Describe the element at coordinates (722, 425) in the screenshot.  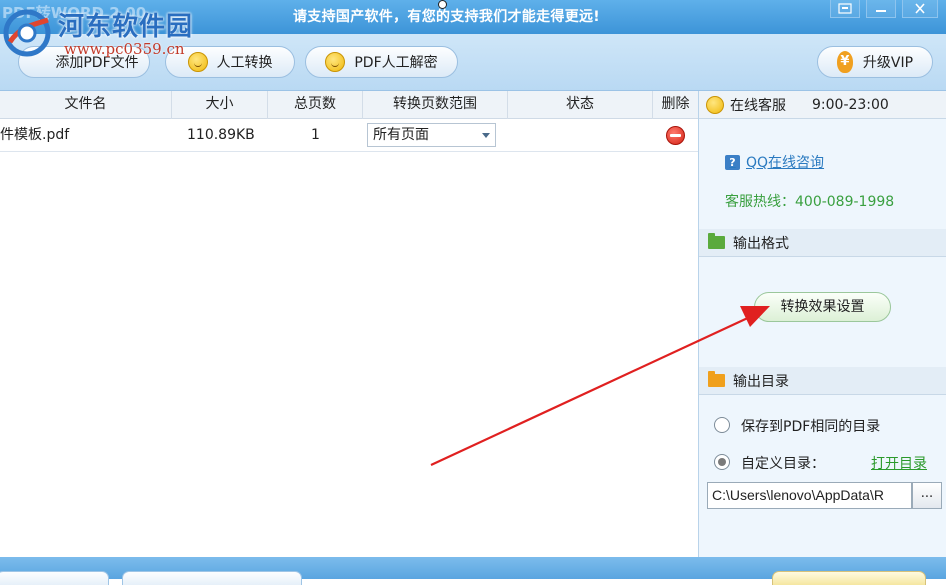
I see `same-dir-radio` at that location.